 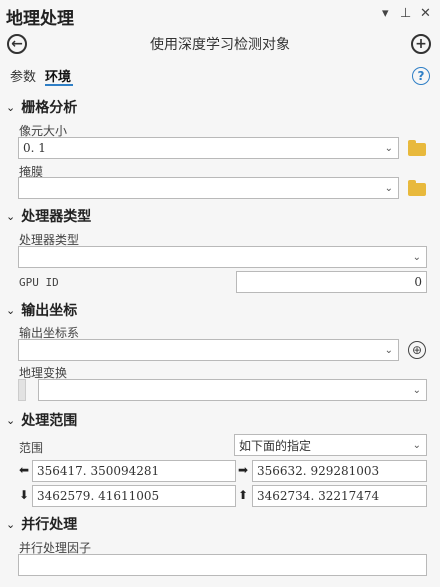 I want to click on globe-icon: ⊕, so click(x=417, y=350).